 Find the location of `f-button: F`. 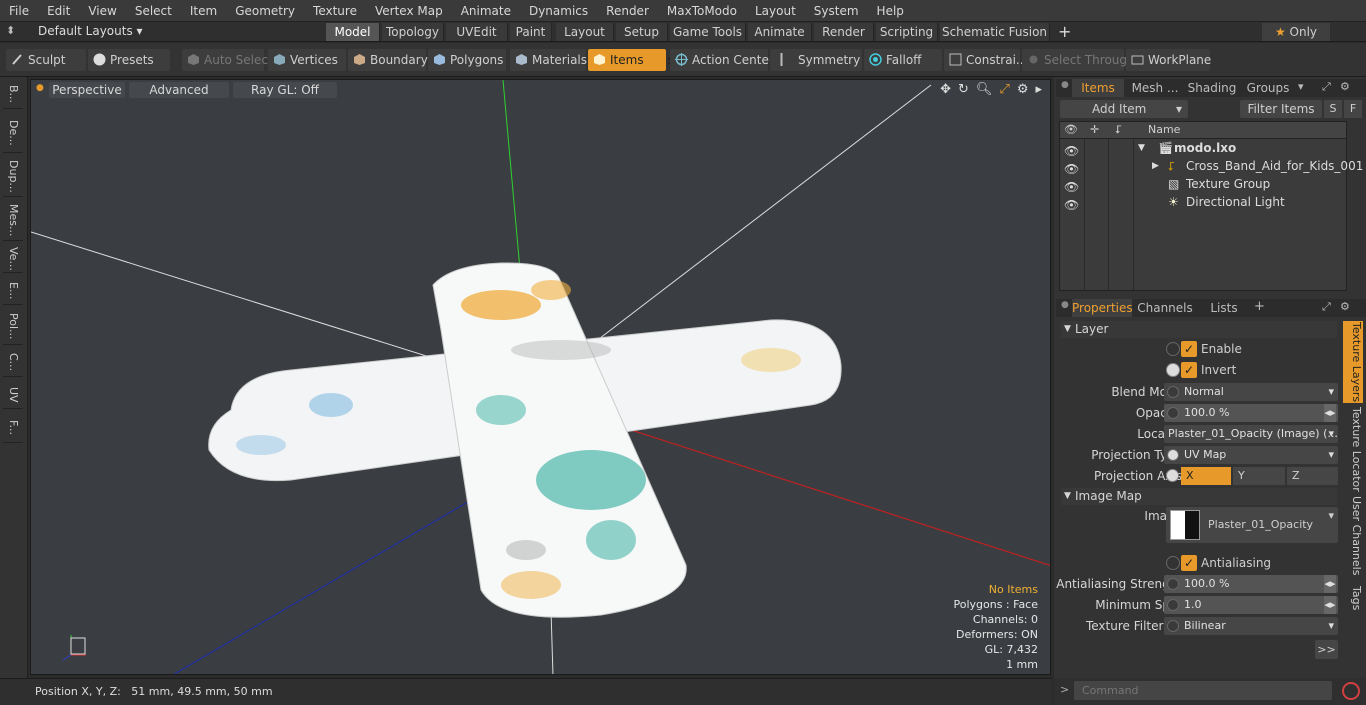

f-button: F is located at coordinates (1353, 109).